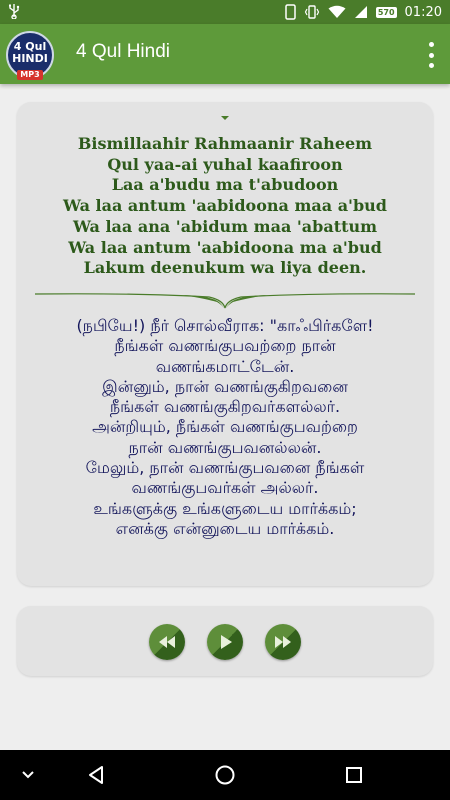  I want to click on vibrate-icon, so click(312, 12).